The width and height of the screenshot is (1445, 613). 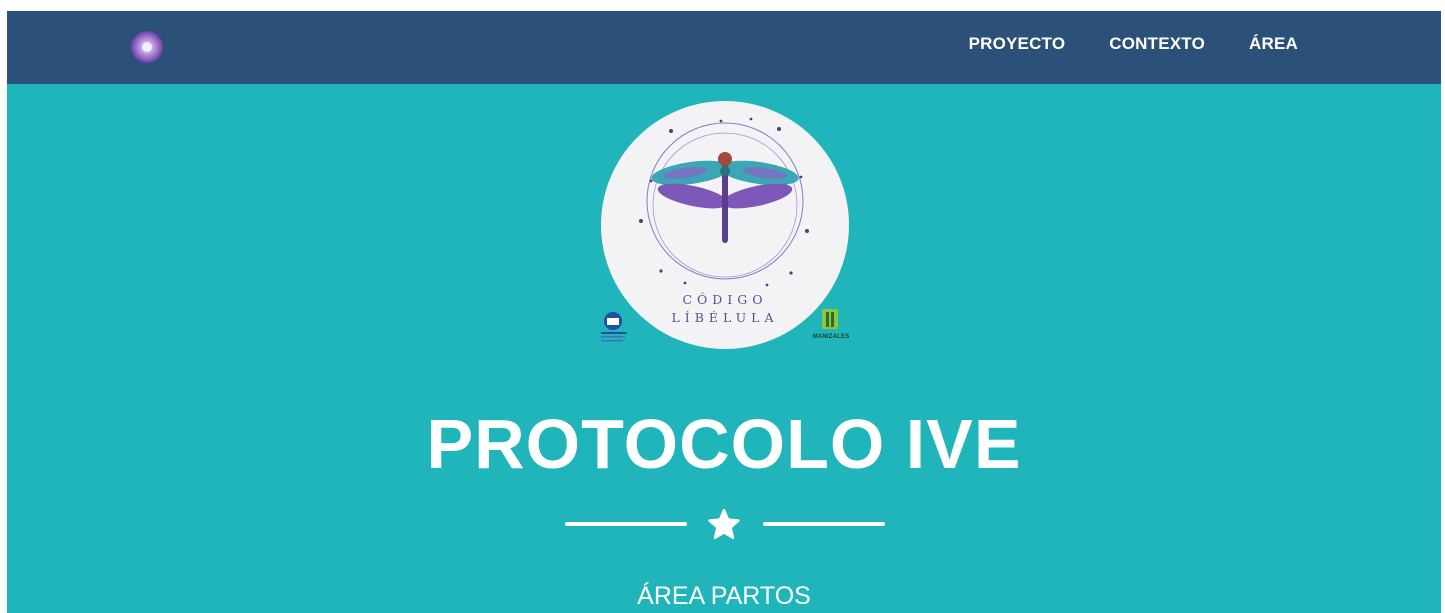 What do you see at coordinates (147, 47) in the screenshot?
I see `brand-logo-icon` at bounding box center [147, 47].